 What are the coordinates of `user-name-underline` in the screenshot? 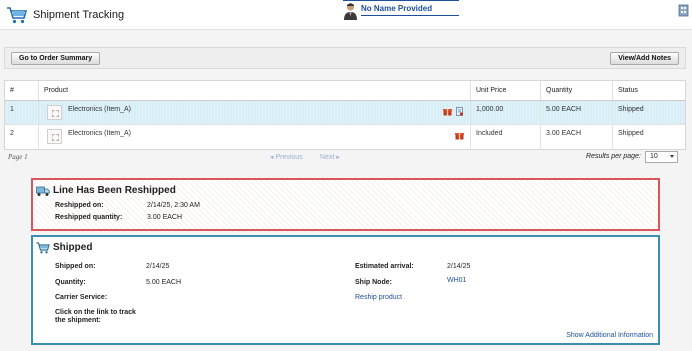 It's located at (410, 15).